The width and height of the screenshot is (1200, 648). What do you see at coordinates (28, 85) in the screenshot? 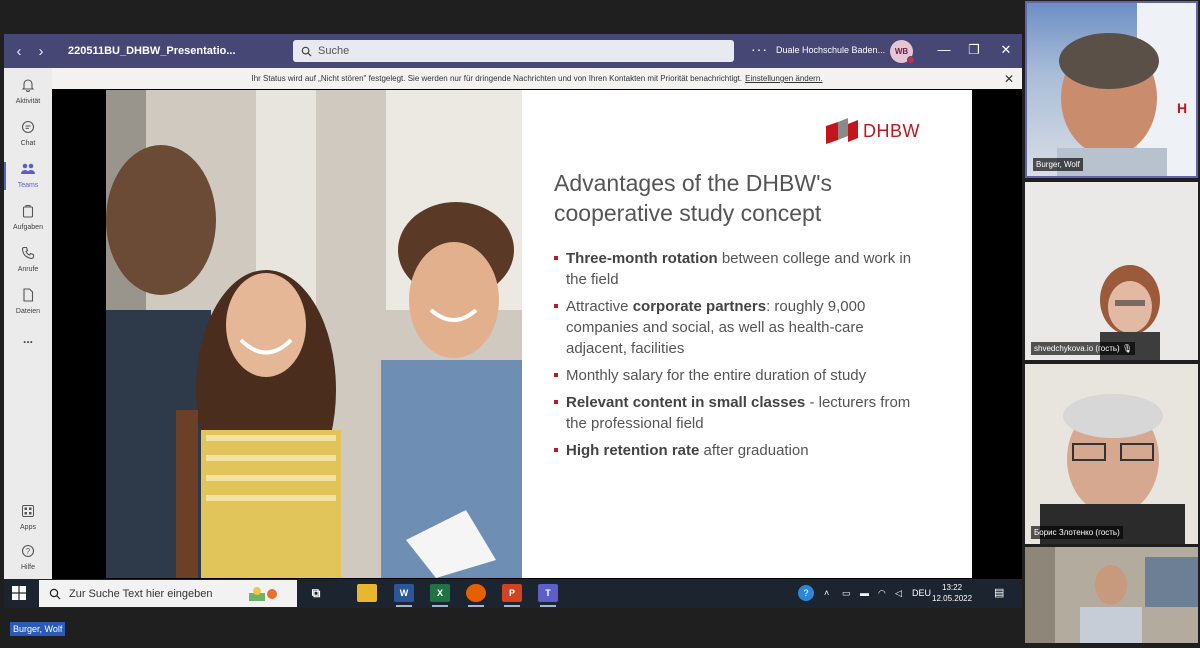
I see `bell-icon` at bounding box center [28, 85].